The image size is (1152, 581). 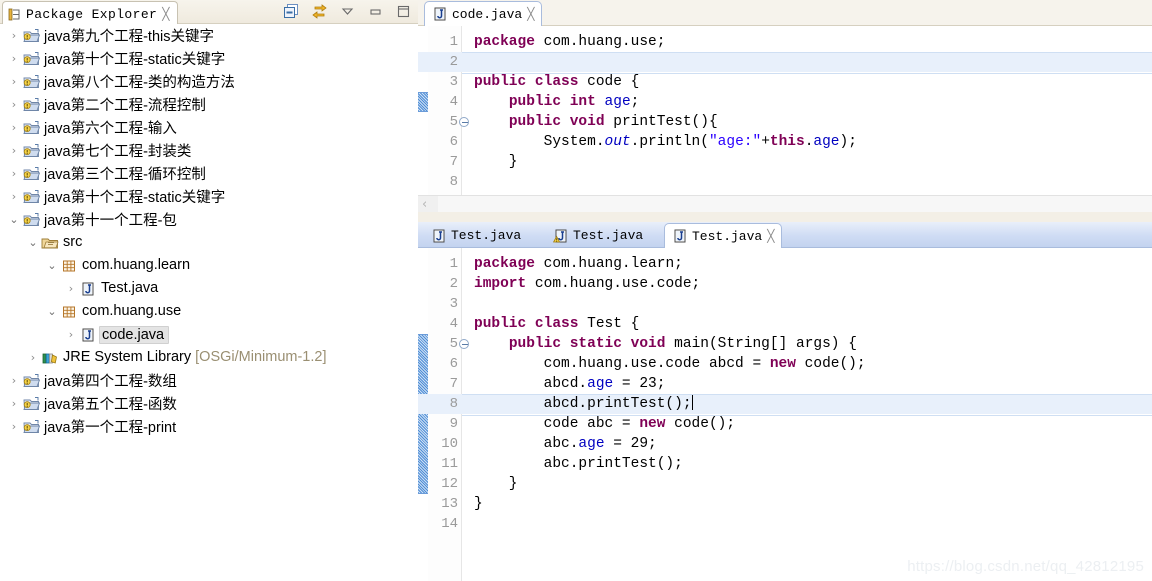 What do you see at coordinates (209, 35) in the screenshot?
I see `tree-row: › java第九个工程-this关键字` at bounding box center [209, 35].